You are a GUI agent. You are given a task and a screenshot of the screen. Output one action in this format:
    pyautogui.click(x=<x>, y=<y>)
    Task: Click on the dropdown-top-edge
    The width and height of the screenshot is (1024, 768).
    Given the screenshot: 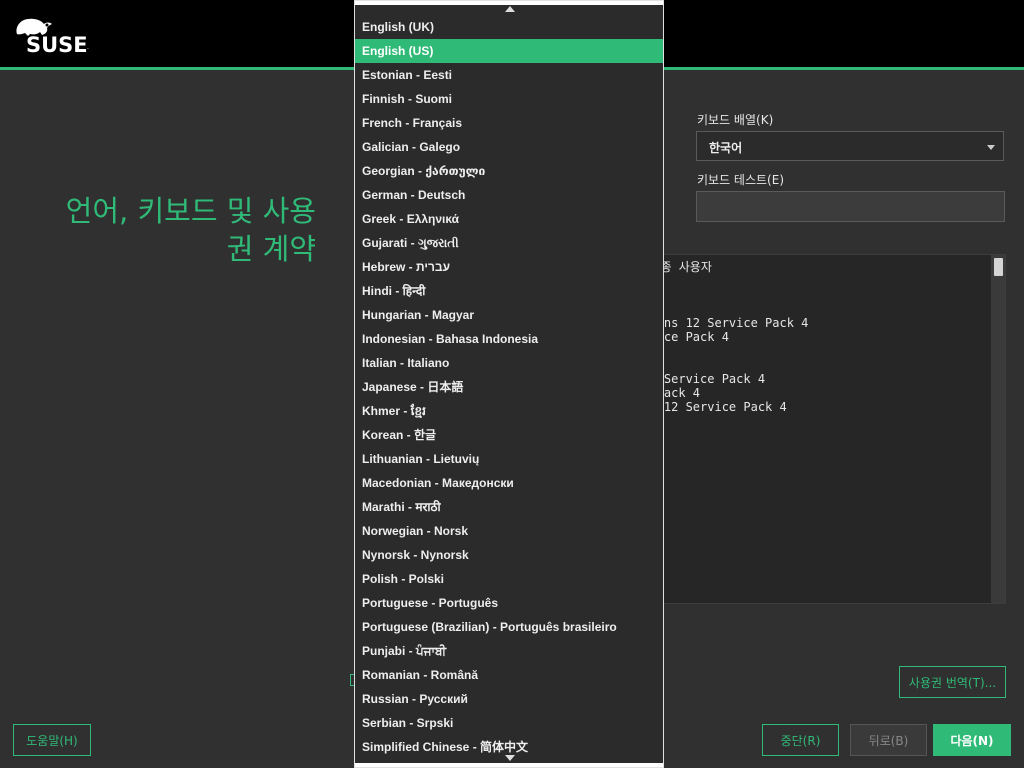 What is the action you would take?
    pyautogui.click(x=509, y=3)
    